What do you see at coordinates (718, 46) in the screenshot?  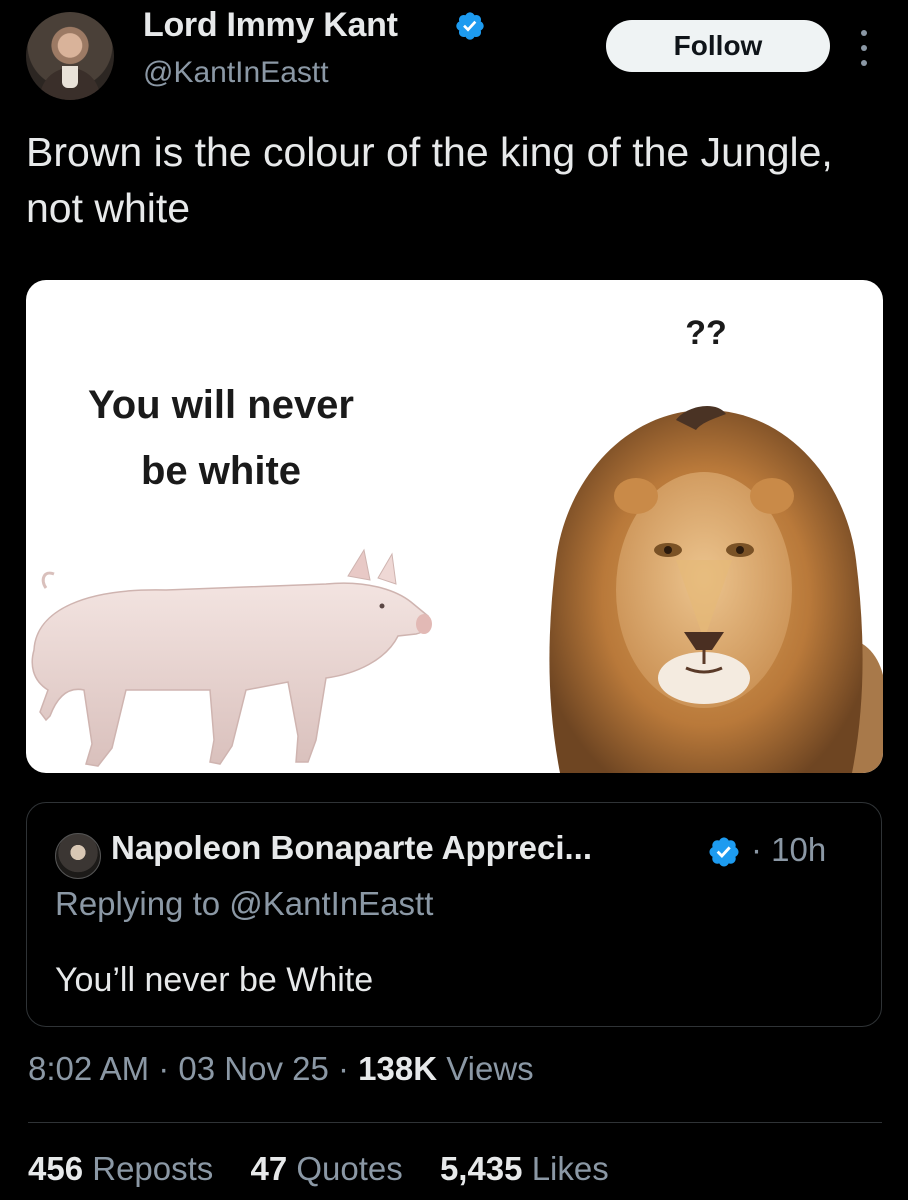 I see `follow-button: Follow` at bounding box center [718, 46].